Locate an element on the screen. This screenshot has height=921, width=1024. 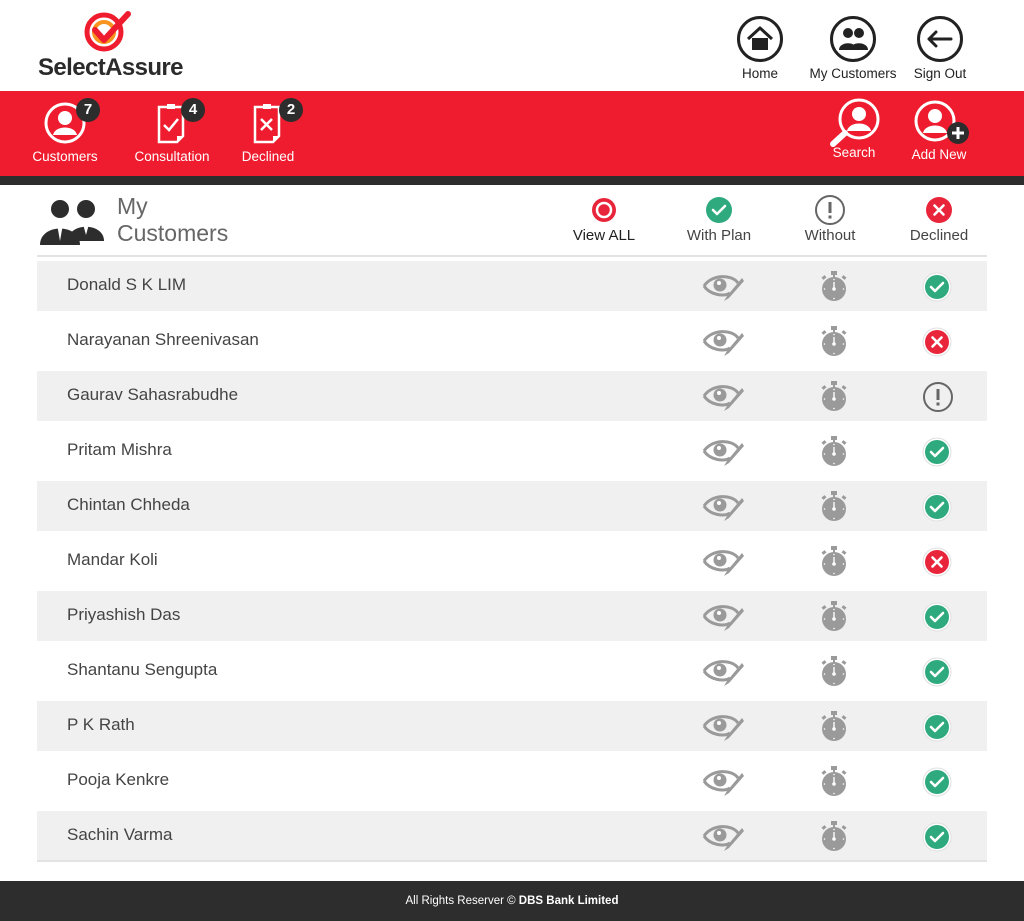
customer-name: Sachin Varma is located at coordinates (120, 835).